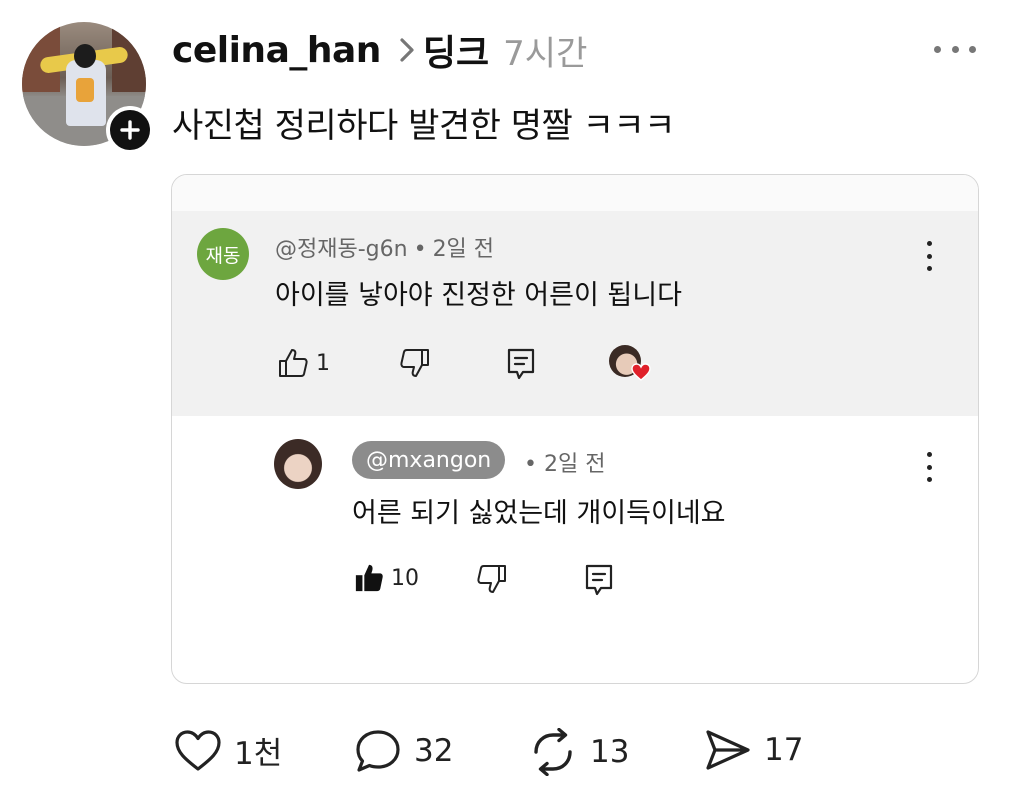 The height and width of the screenshot is (806, 1024). Describe the element at coordinates (223, 254) in the screenshot. I see `commenter-avatar: 재동` at that location.